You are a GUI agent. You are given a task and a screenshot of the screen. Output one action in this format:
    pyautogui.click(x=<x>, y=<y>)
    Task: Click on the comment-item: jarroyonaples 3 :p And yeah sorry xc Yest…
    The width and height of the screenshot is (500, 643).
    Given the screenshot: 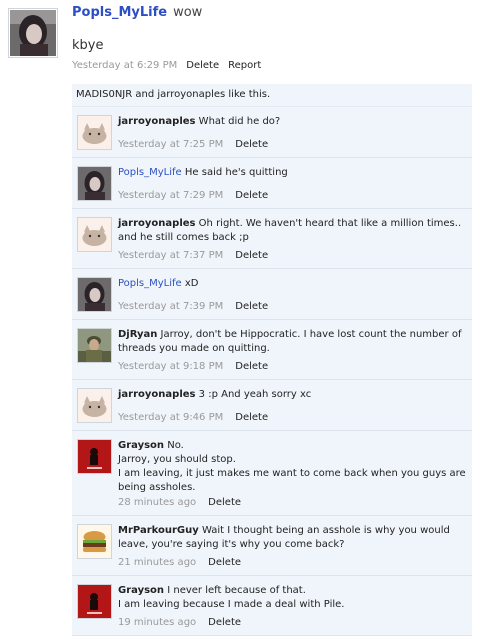 What is the action you would take?
    pyautogui.click(x=272, y=405)
    